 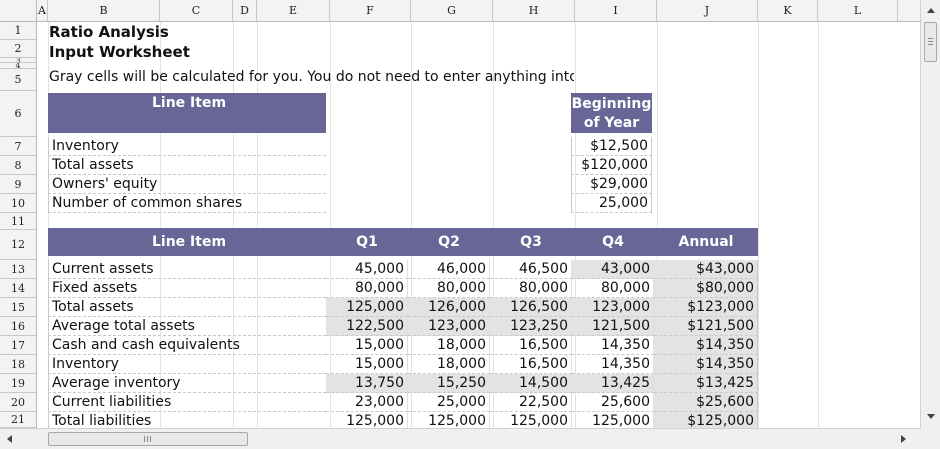 What do you see at coordinates (534, 10) in the screenshot?
I see `column-header-h: H` at bounding box center [534, 10].